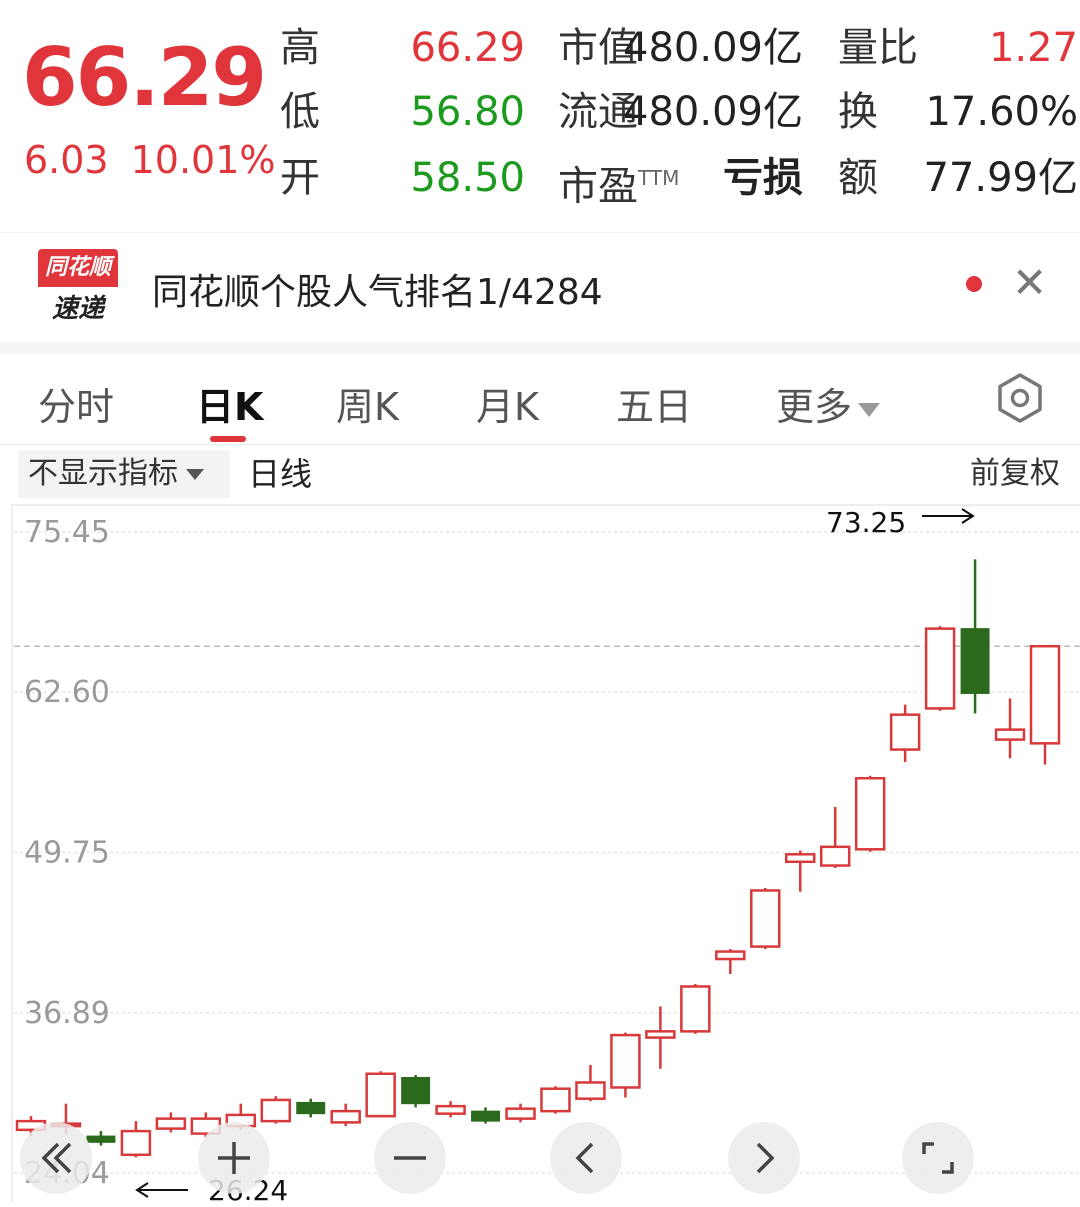 The height and width of the screenshot is (1207, 1080). I want to click on plus-icon, so click(234, 1158).